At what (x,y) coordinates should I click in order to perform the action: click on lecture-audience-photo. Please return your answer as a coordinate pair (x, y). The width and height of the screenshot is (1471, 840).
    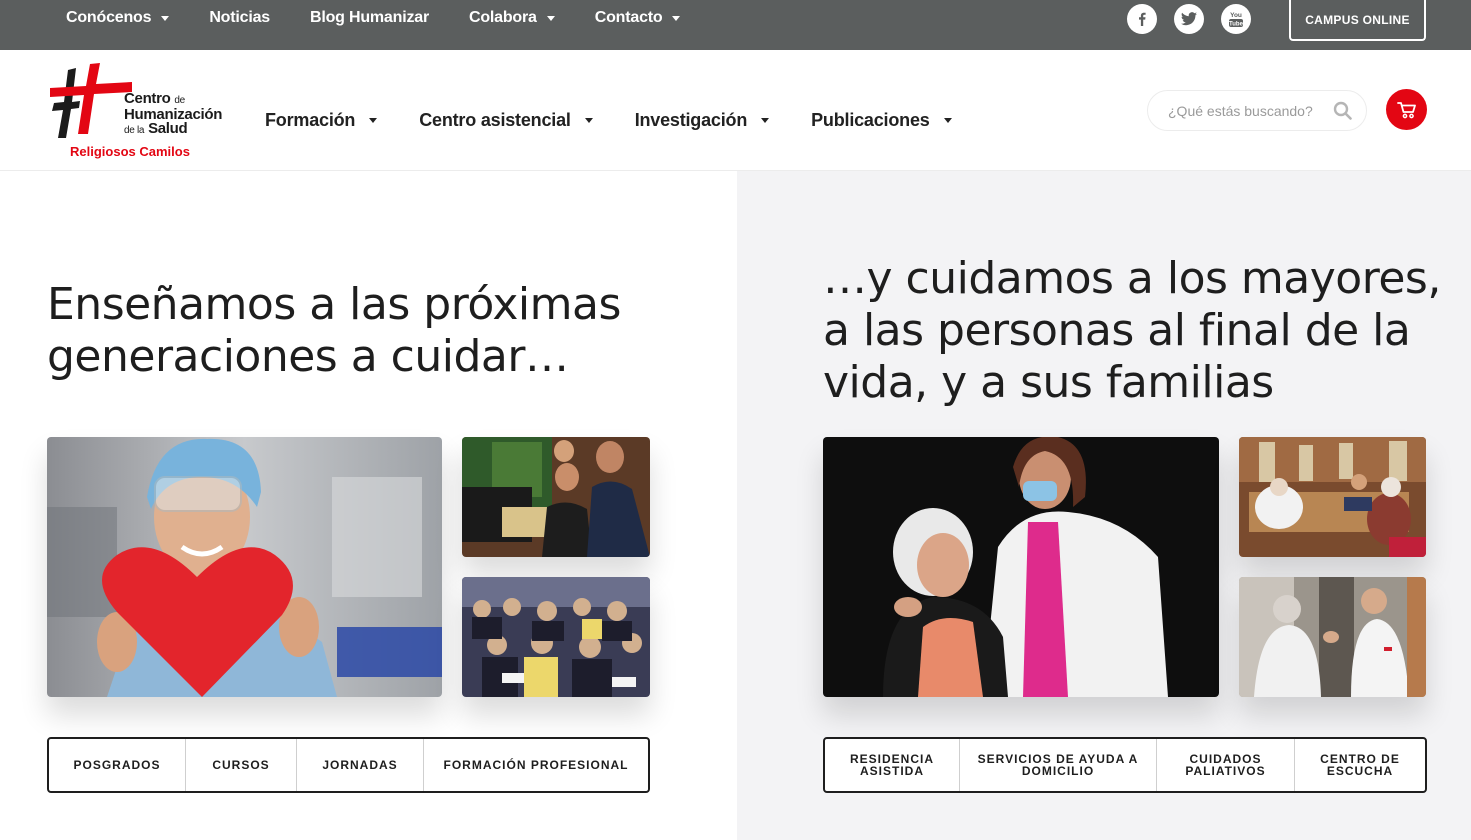
    Looking at the image, I should click on (556, 637).